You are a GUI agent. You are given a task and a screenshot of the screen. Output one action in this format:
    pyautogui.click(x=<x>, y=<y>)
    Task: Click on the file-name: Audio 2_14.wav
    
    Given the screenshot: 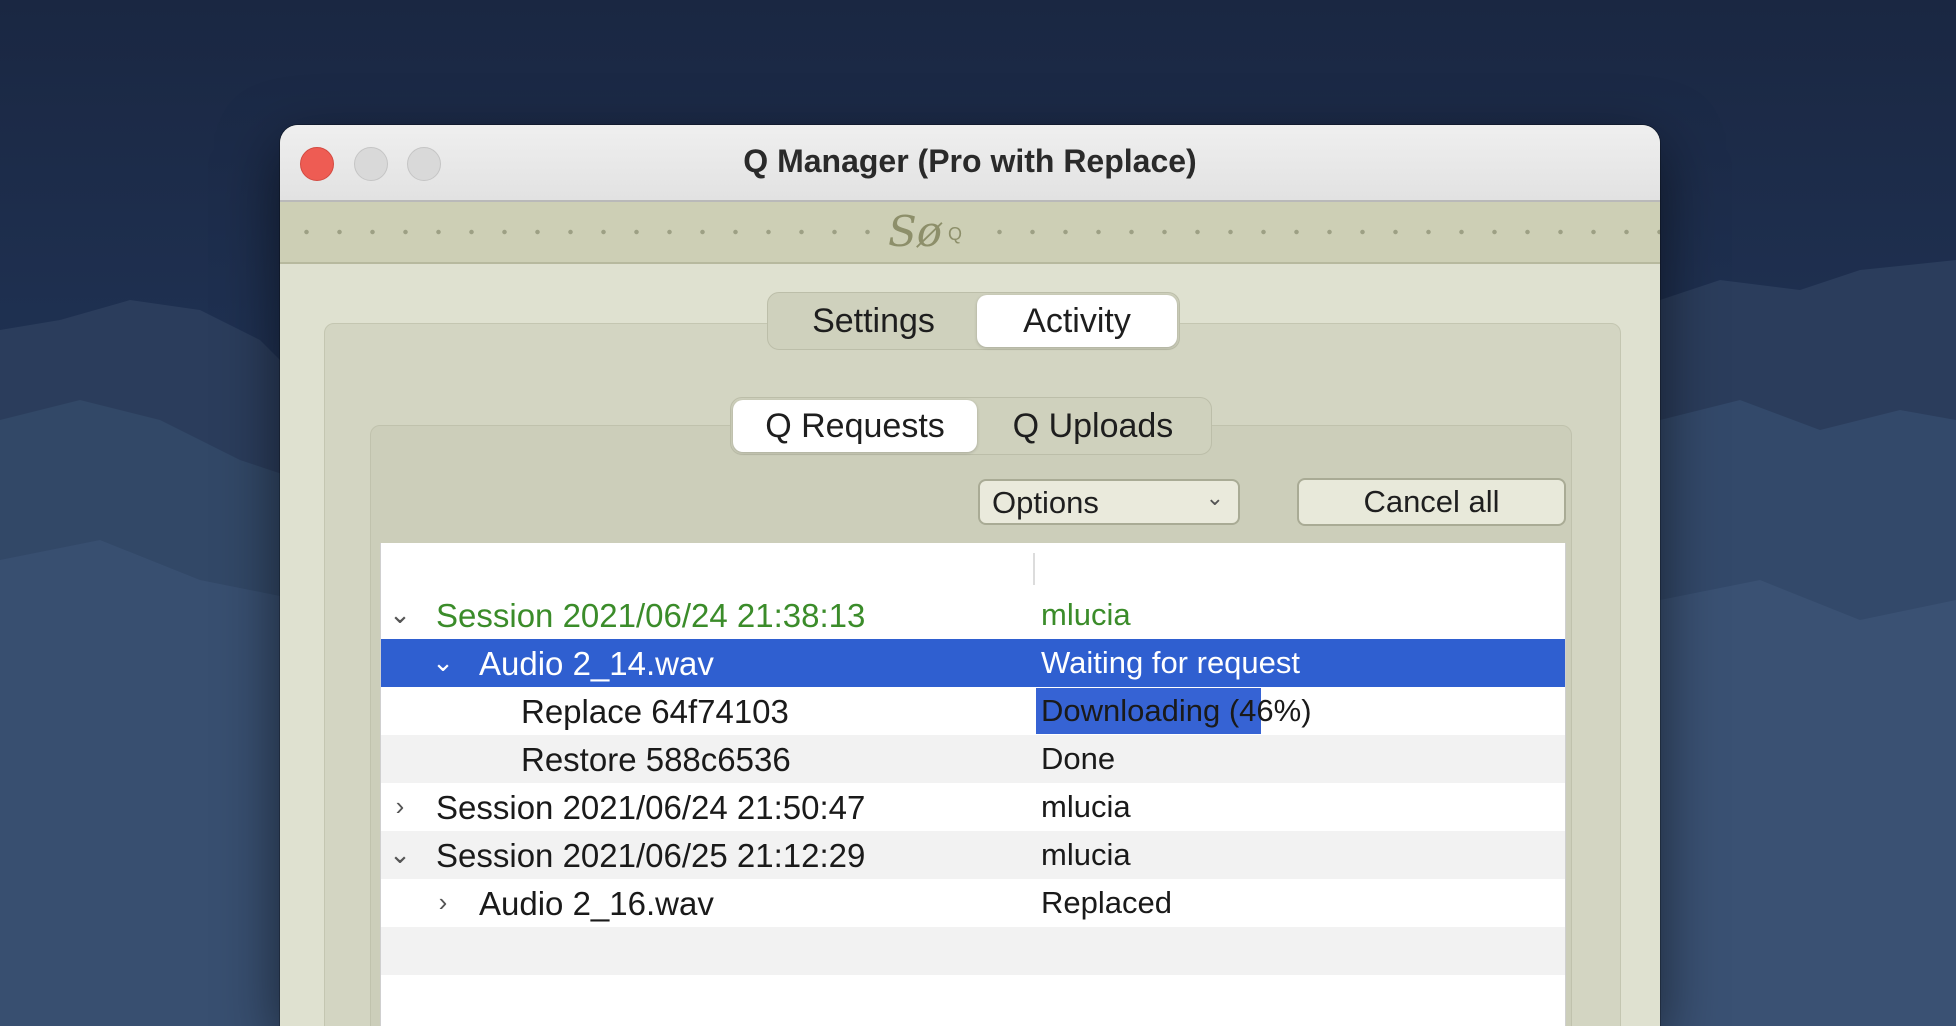 What is the action you would take?
    pyautogui.click(x=596, y=663)
    